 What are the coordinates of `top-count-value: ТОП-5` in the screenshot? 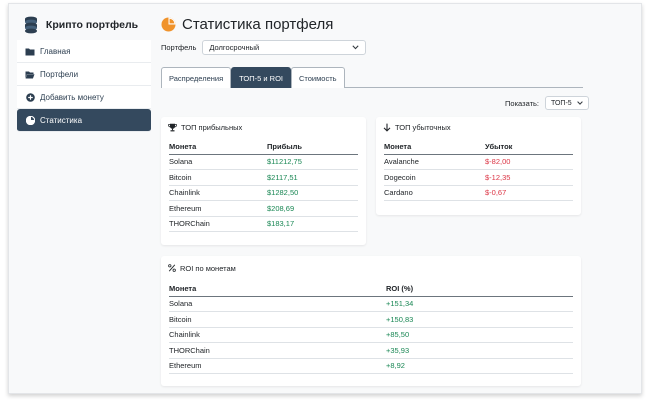 It's located at (561, 103).